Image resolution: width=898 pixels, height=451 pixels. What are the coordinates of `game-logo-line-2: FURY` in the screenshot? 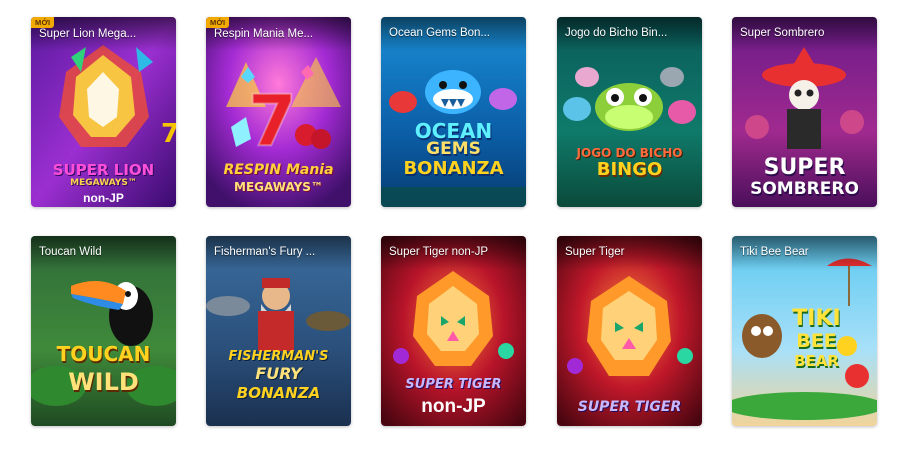 It's located at (278, 373).